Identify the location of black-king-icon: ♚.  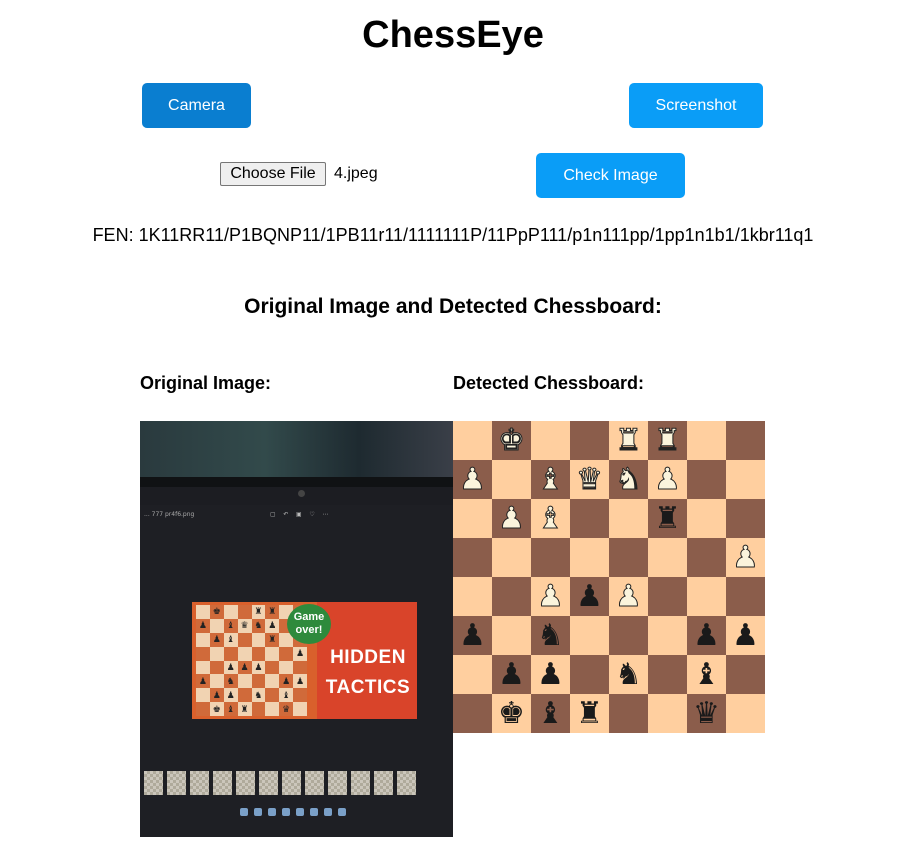
(511, 713).